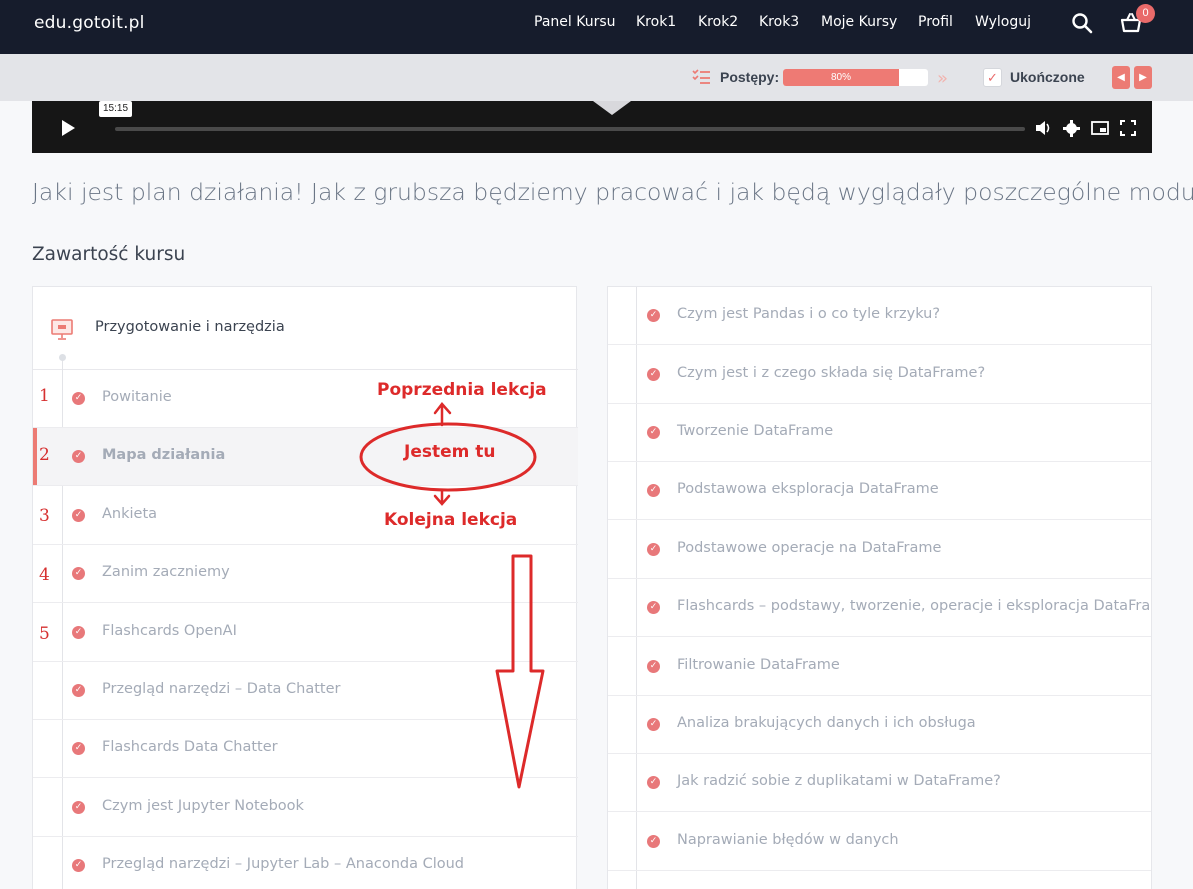 The width and height of the screenshot is (1193, 889). I want to click on lesson-label: Filtrowanie DataFrame, so click(758, 665).